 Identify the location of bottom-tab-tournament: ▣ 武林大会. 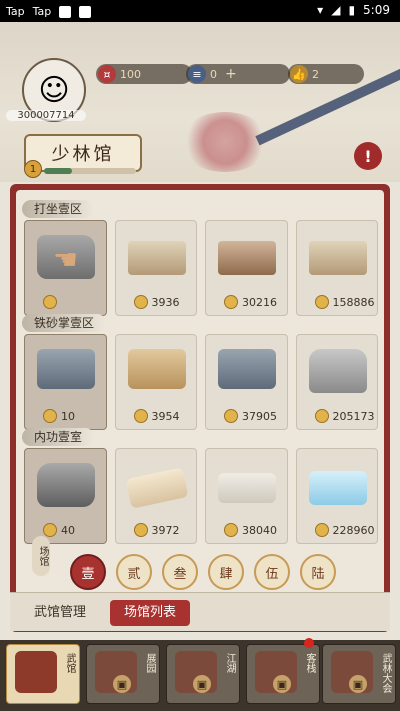
(359, 674).